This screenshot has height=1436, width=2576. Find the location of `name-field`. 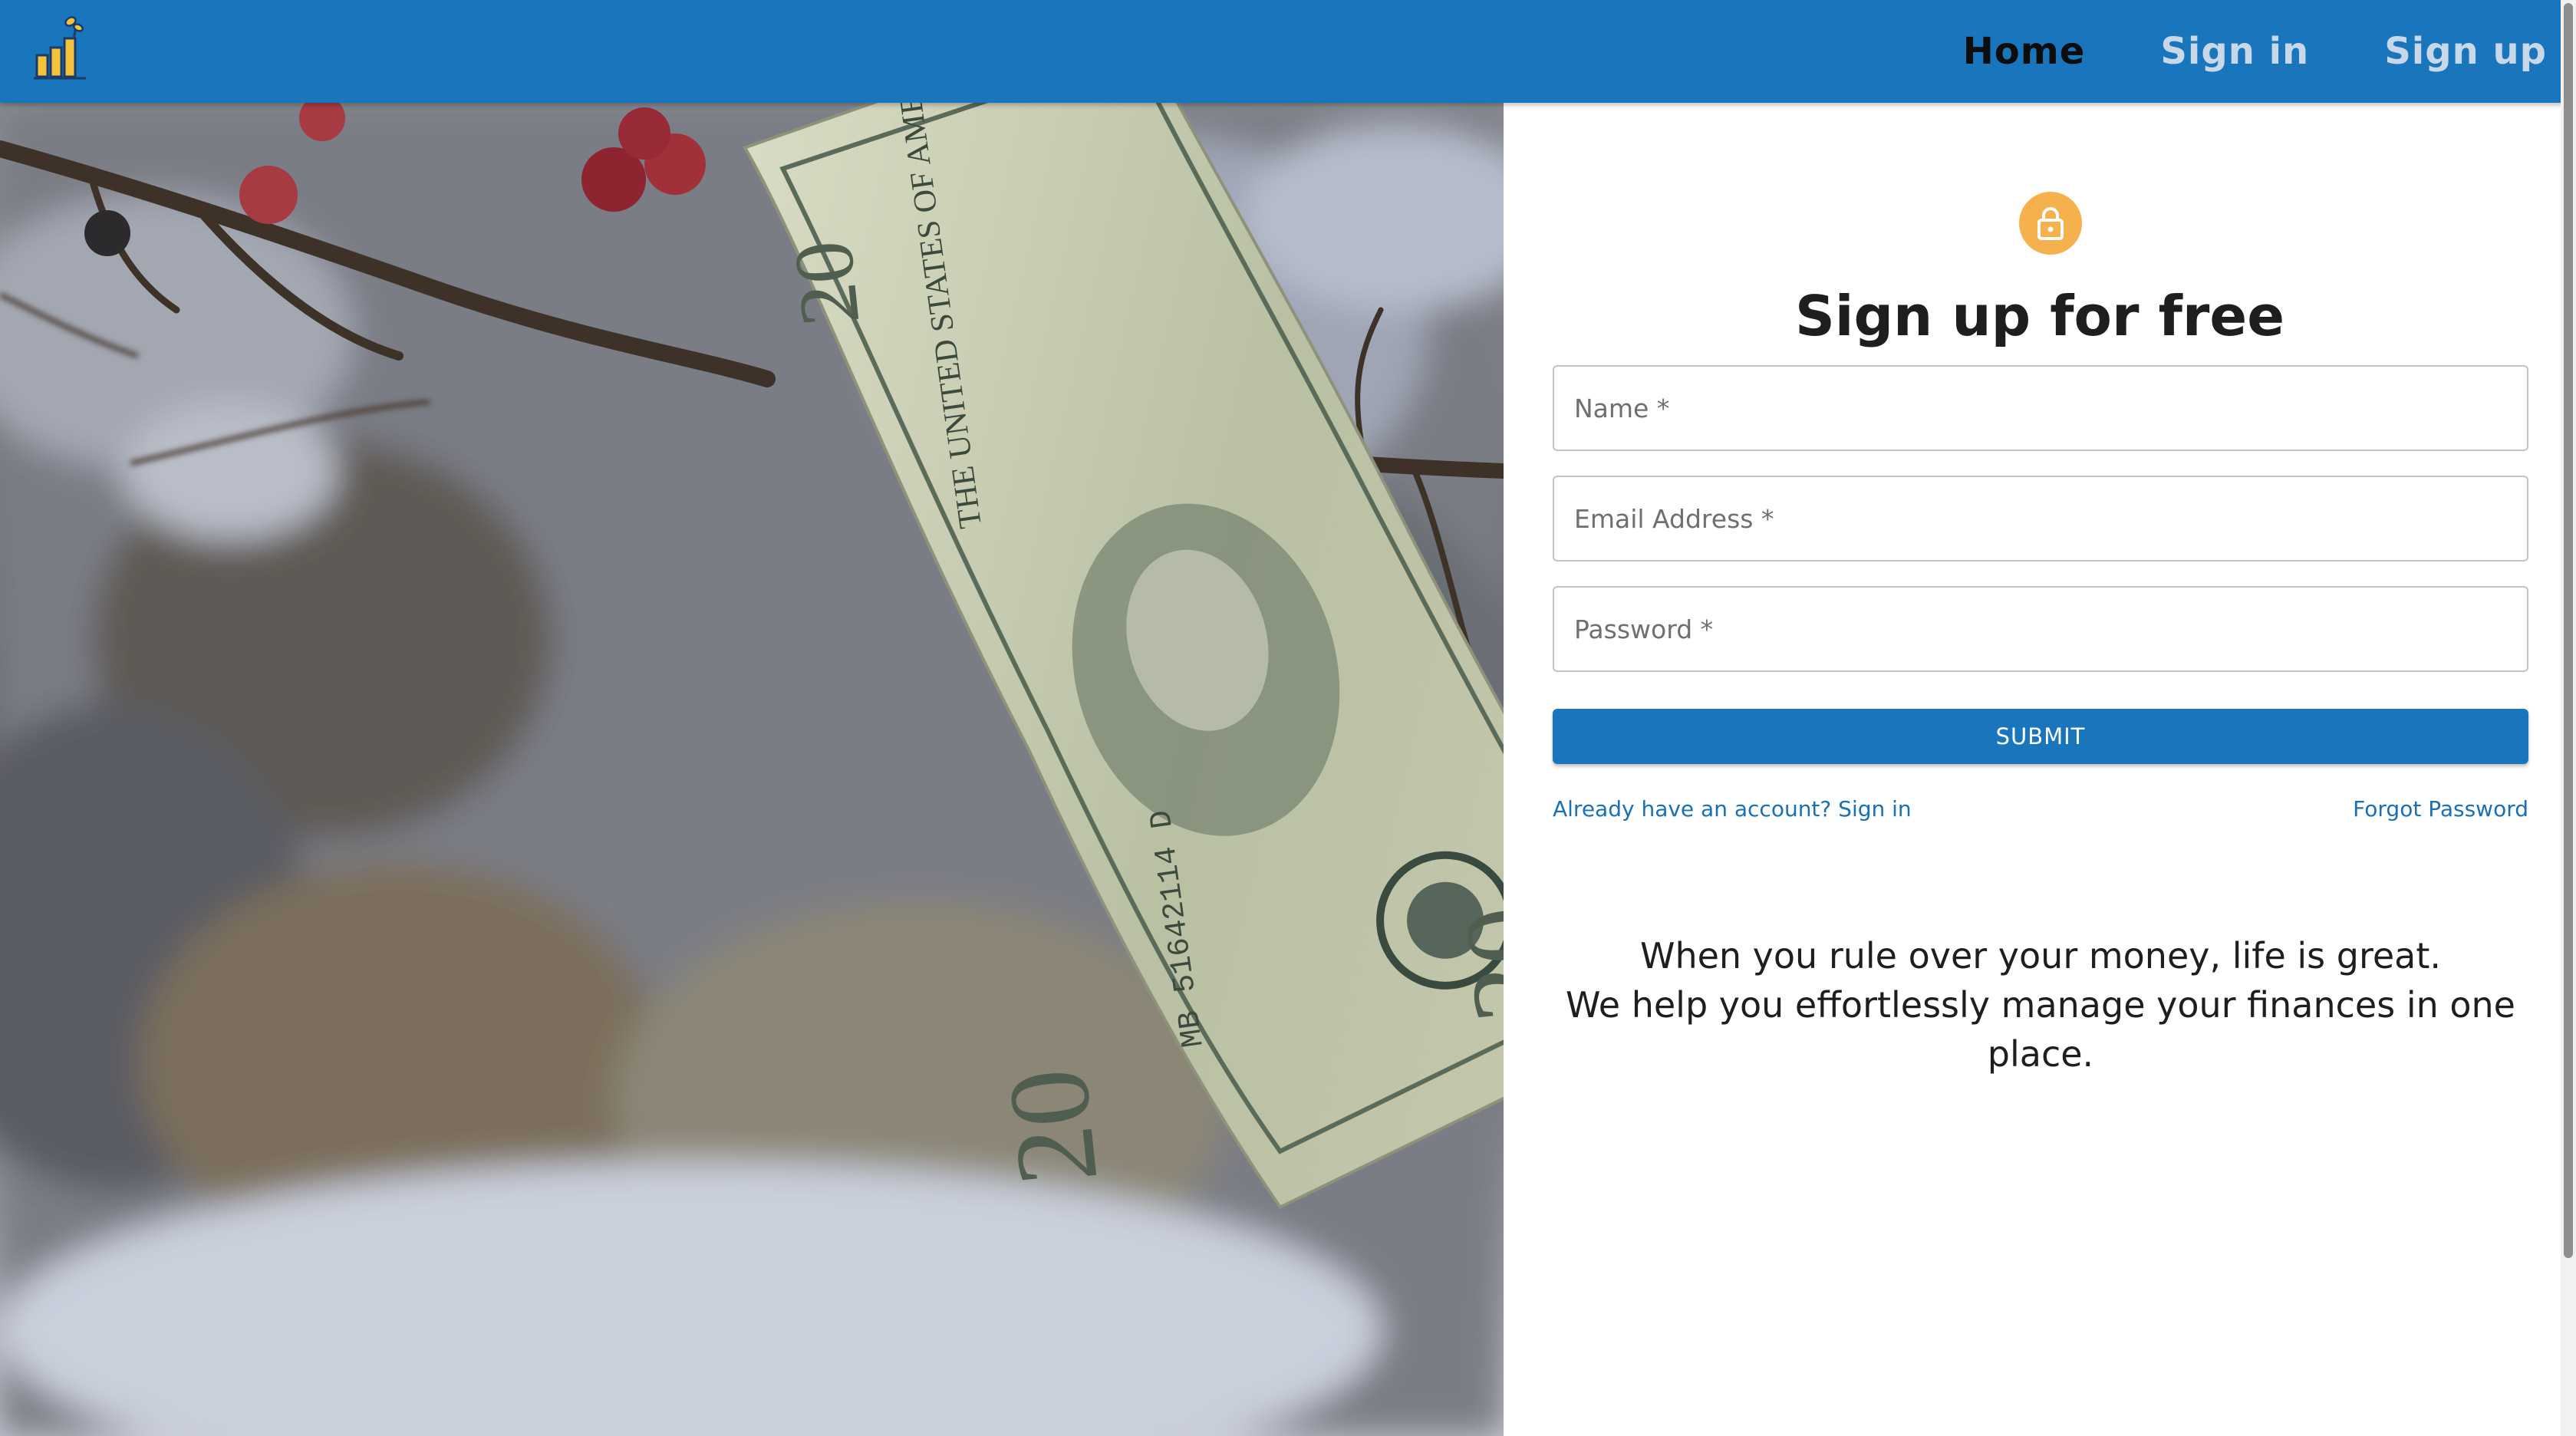

name-field is located at coordinates (2040, 408).